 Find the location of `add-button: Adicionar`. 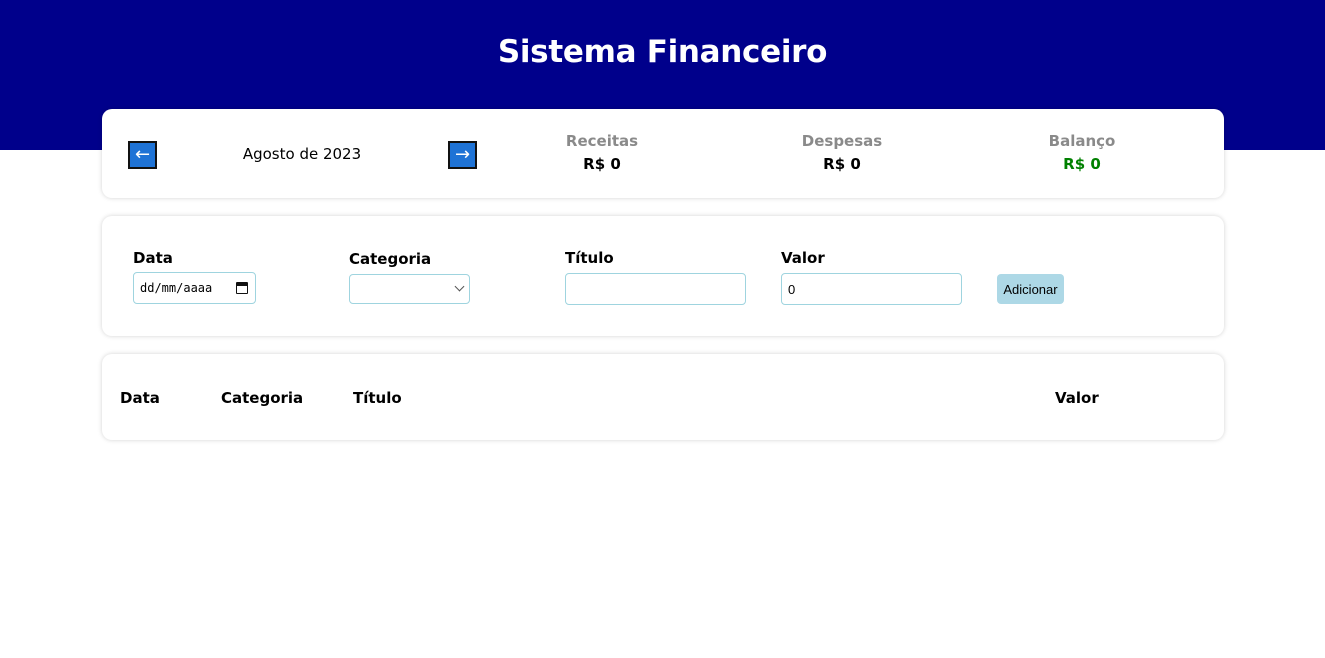

add-button: Adicionar is located at coordinates (1030, 289).